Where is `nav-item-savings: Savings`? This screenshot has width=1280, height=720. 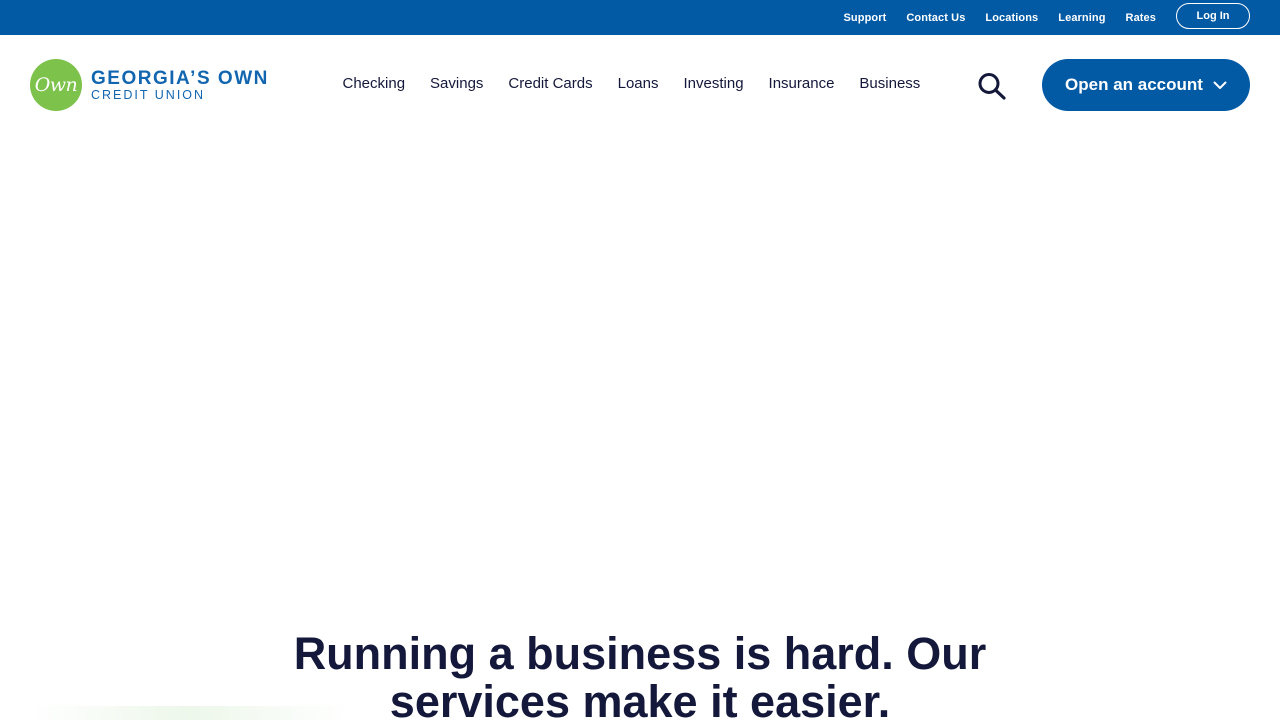
nav-item-savings: Savings is located at coordinates (457, 83).